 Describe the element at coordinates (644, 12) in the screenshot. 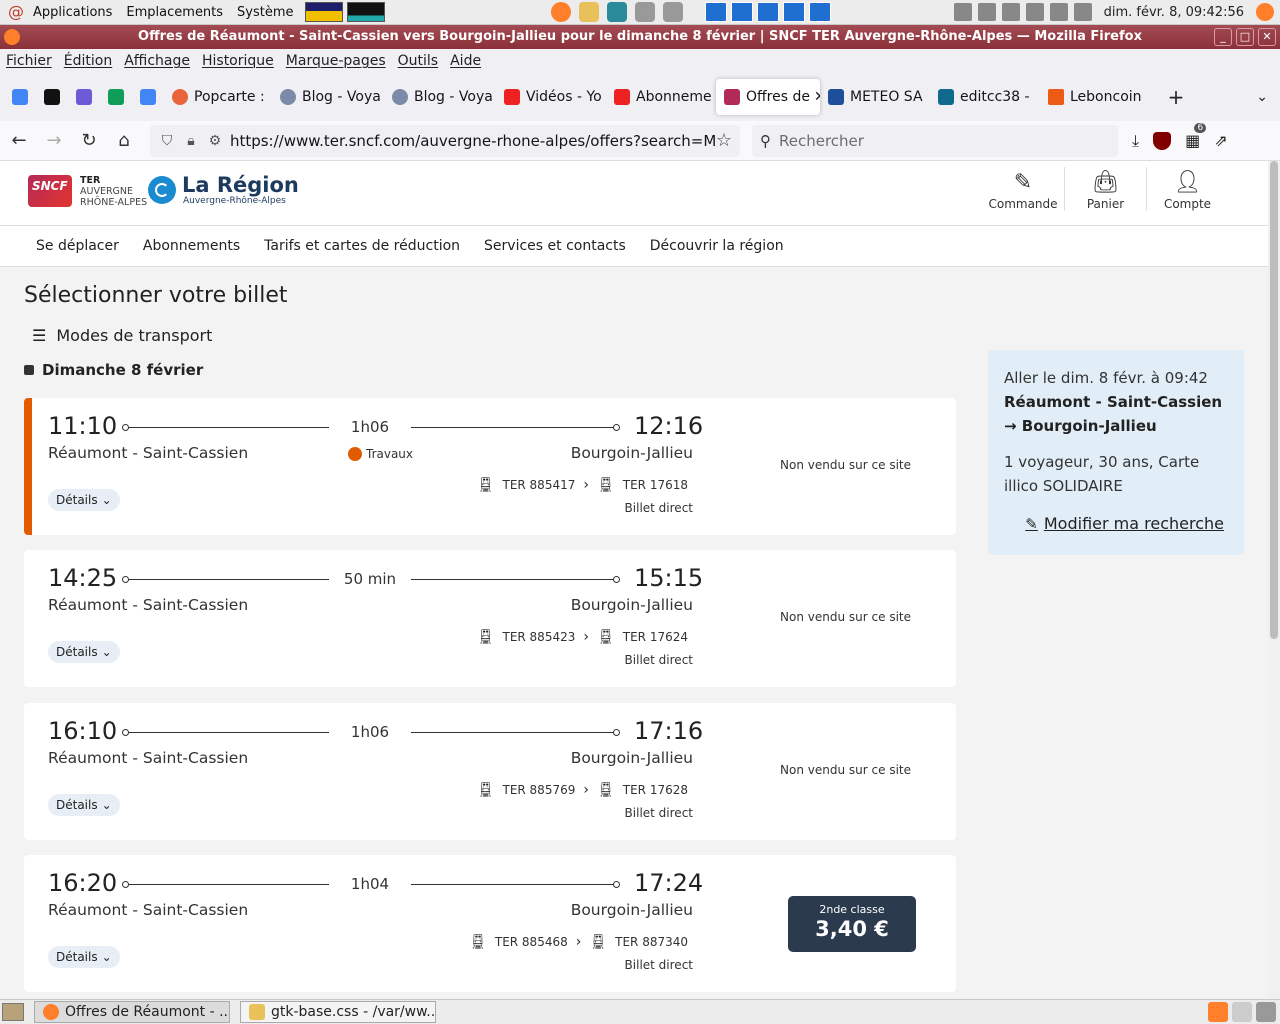

I see `network-launcher-icon` at that location.